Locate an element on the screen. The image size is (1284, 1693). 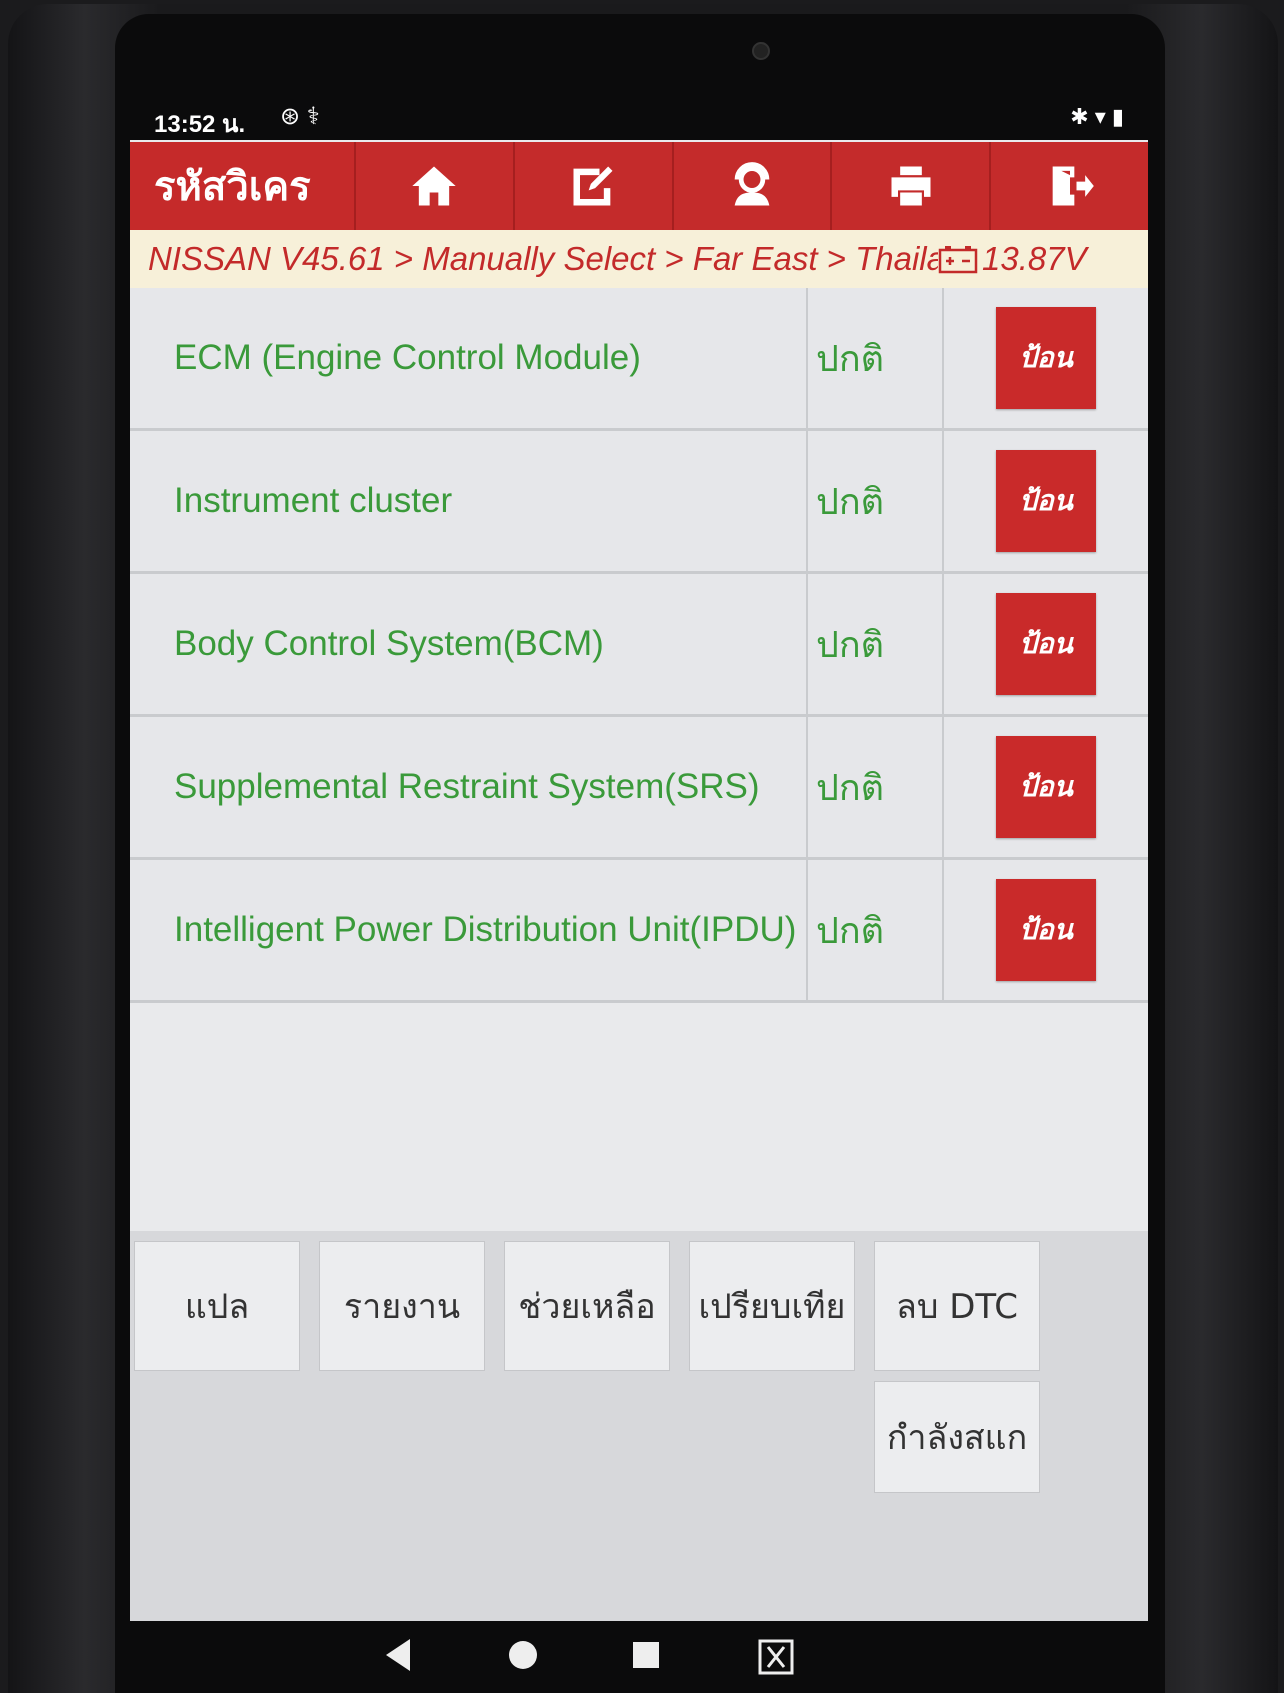
table-row: Instrument cluster ปกติ ป้อน is located at coordinates (639, 502).